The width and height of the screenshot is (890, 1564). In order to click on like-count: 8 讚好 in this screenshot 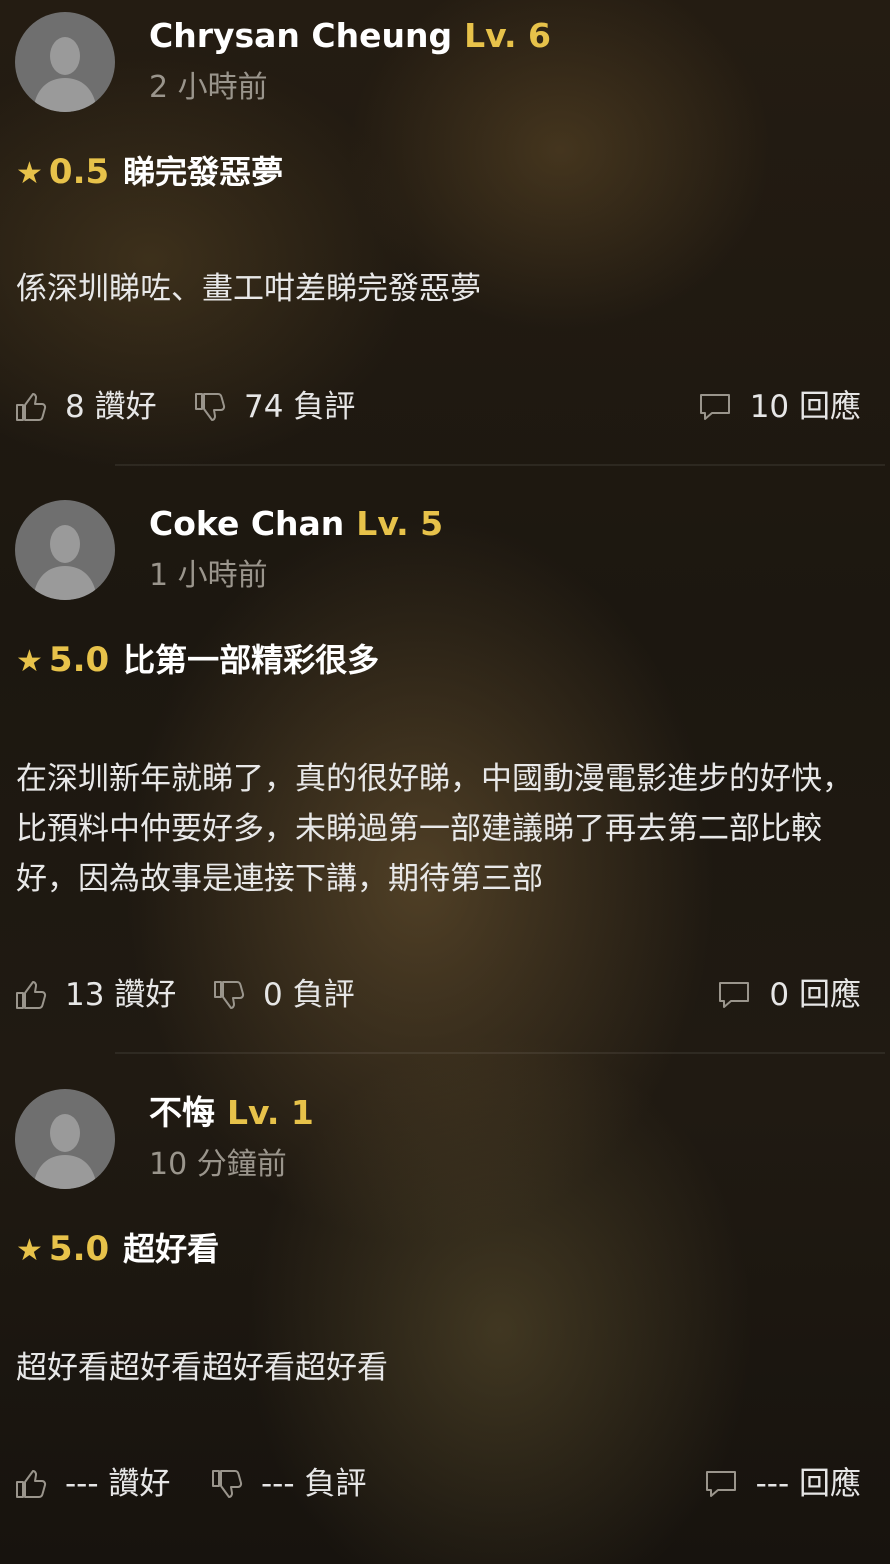, I will do `click(111, 407)`.